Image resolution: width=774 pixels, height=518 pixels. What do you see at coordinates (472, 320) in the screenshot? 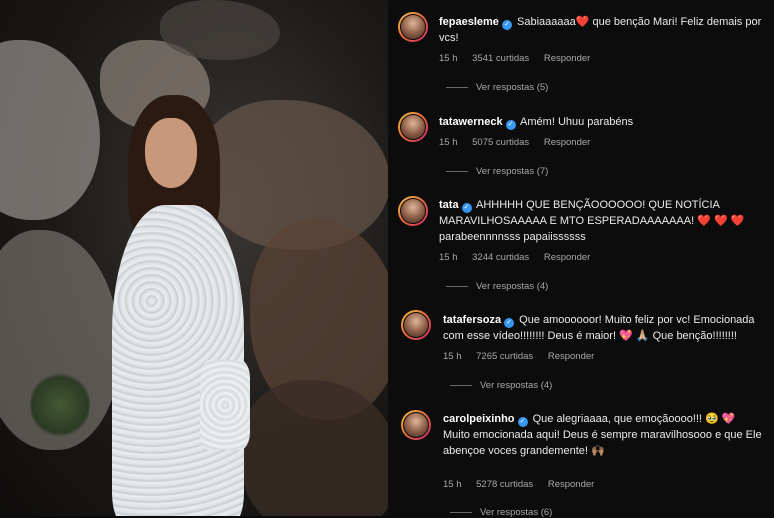
I see `comment-username: tatafersoza` at bounding box center [472, 320].